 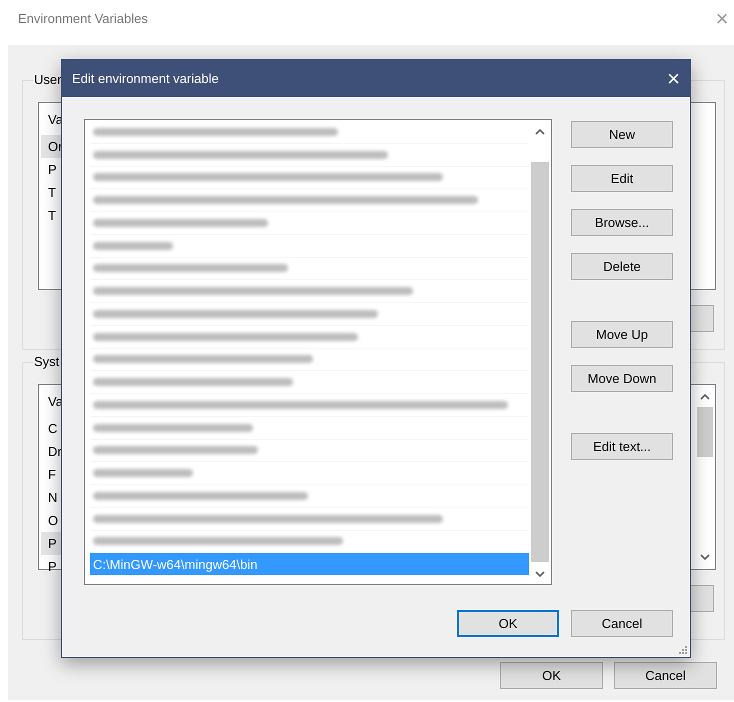 What do you see at coordinates (673, 79) in the screenshot?
I see `close-button: ×` at bounding box center [673, 79].